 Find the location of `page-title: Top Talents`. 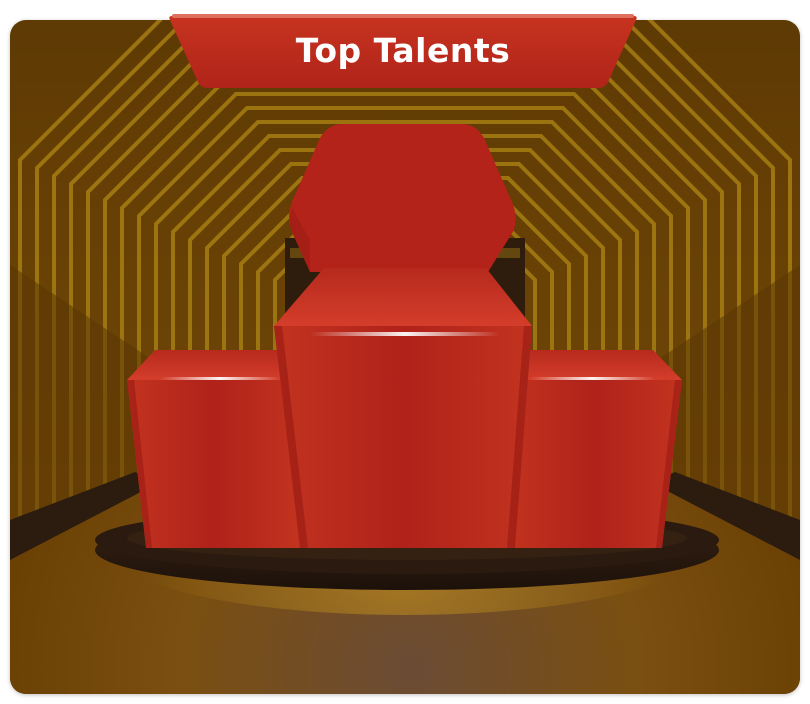

page-title: Top Talents is located at coordinates (403, 50).